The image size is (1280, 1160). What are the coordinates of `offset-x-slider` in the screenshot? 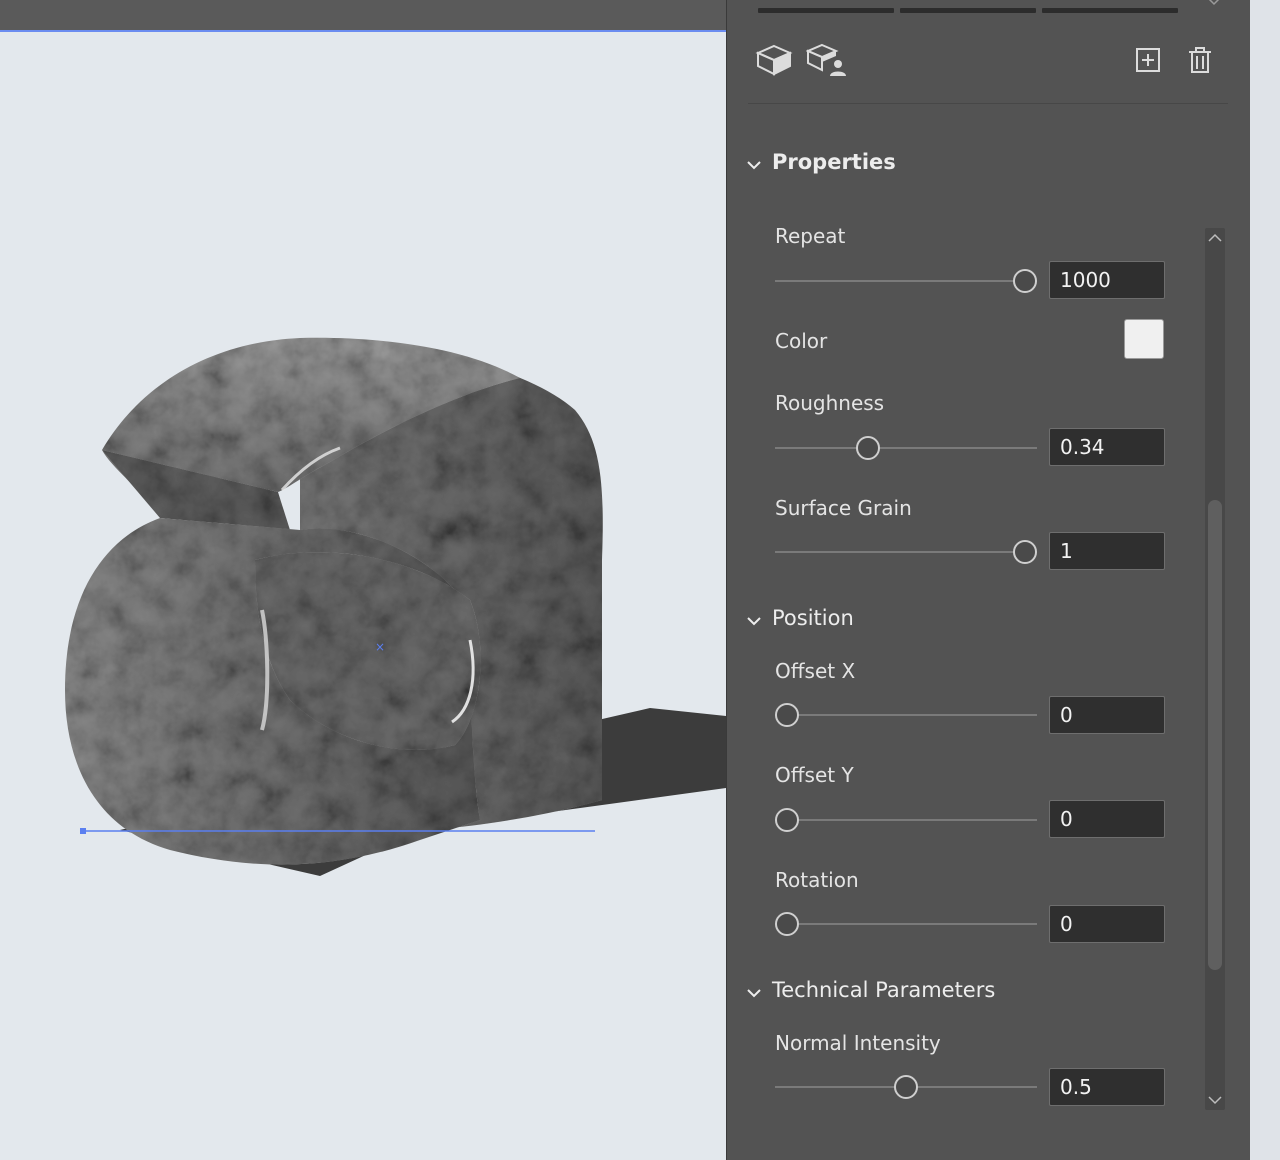 It's located at (906, 715).